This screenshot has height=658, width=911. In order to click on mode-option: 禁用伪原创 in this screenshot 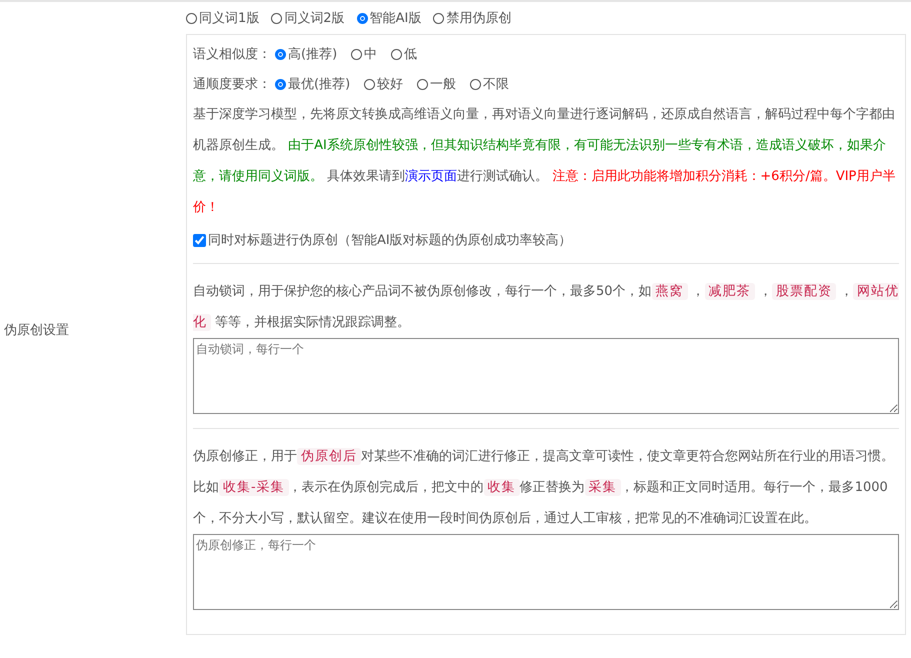, I will do `click(472, 18)`.